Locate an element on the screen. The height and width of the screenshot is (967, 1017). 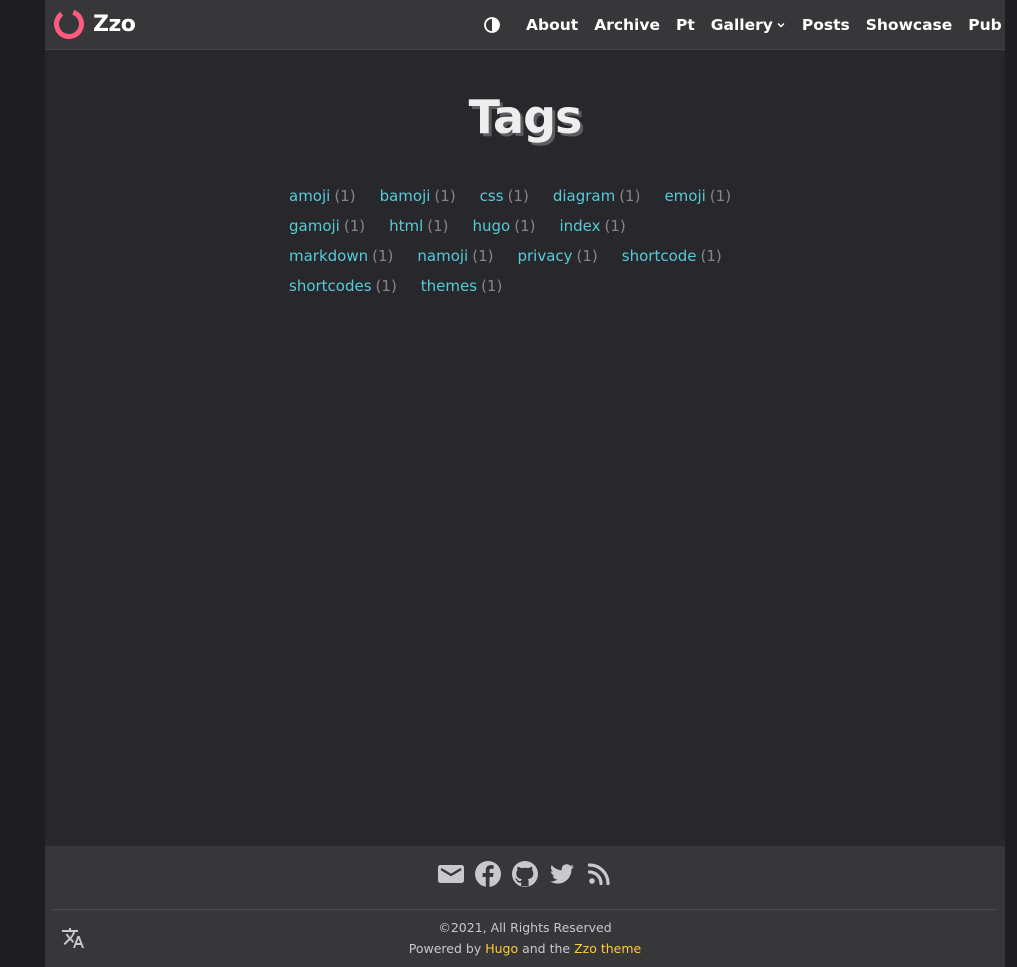
tag-item: css (1) is located at coordinates (504, 199).